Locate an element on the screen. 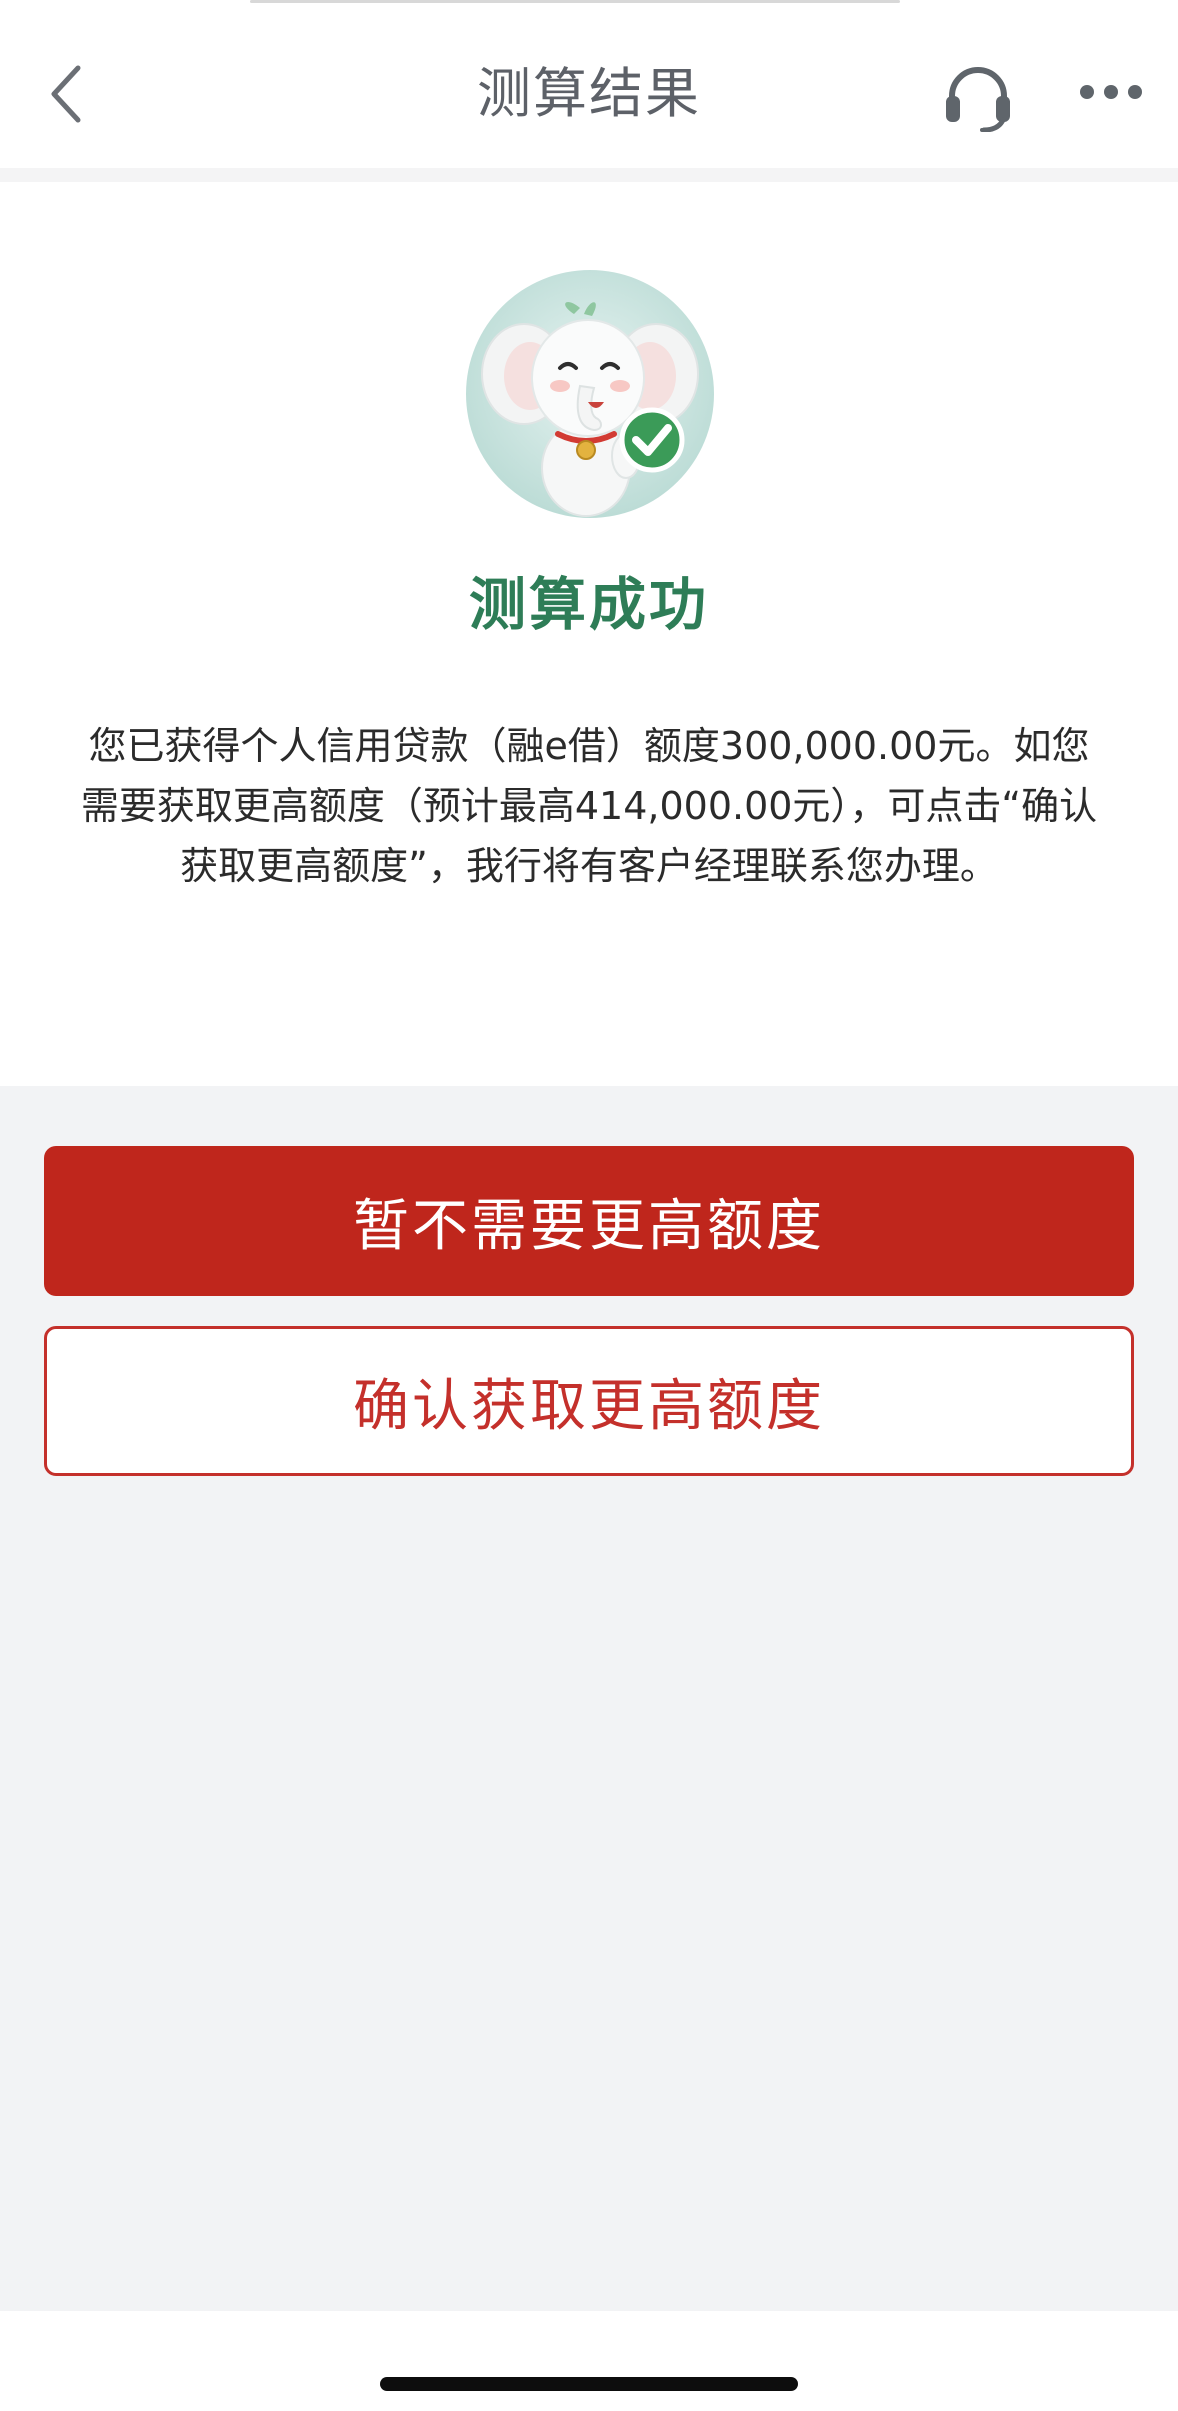  bottom-bar is located at coordinates (589, 2361).